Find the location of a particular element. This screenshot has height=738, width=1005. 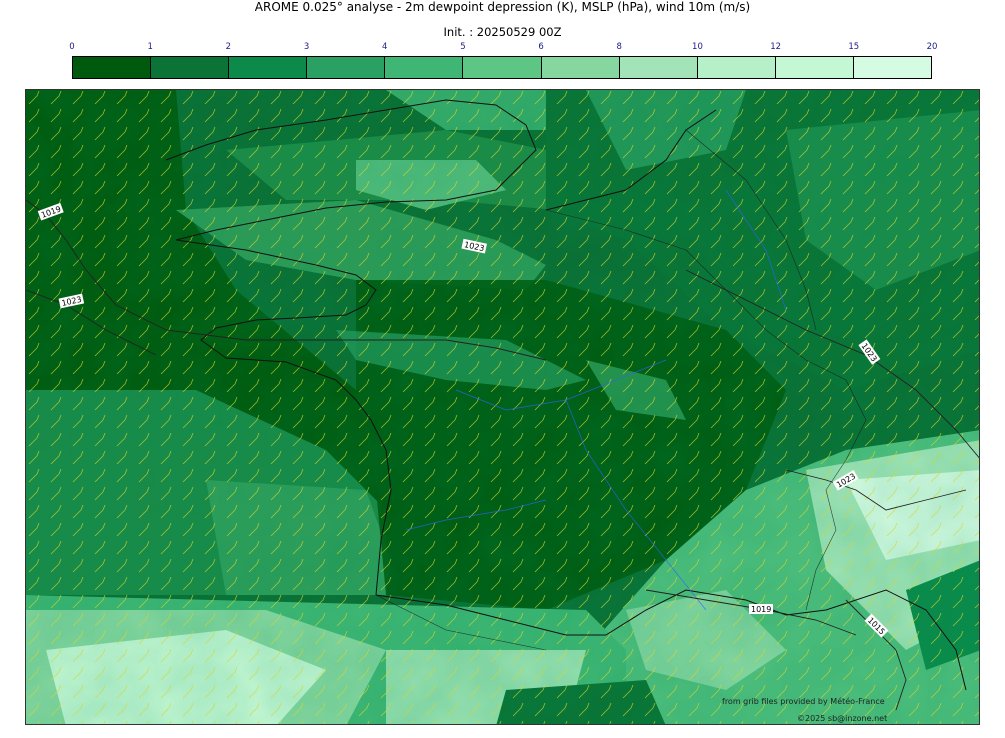

colorbar-tick-label: 4 is located at coordinates (385, 47).